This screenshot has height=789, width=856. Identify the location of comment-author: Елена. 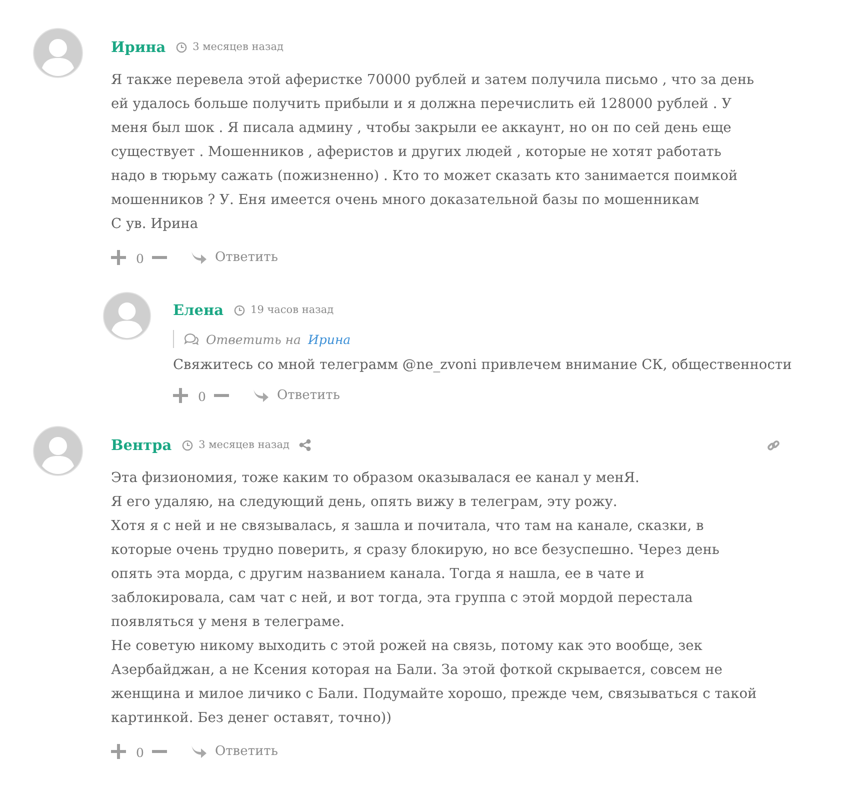
(198, 310).